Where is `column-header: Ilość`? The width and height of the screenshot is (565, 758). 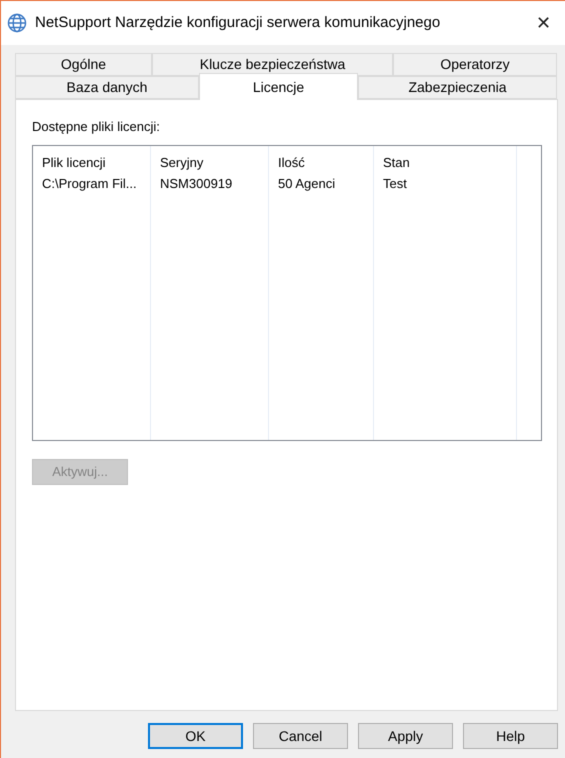 column-header: Ilość is located at coordinates (325, 160).